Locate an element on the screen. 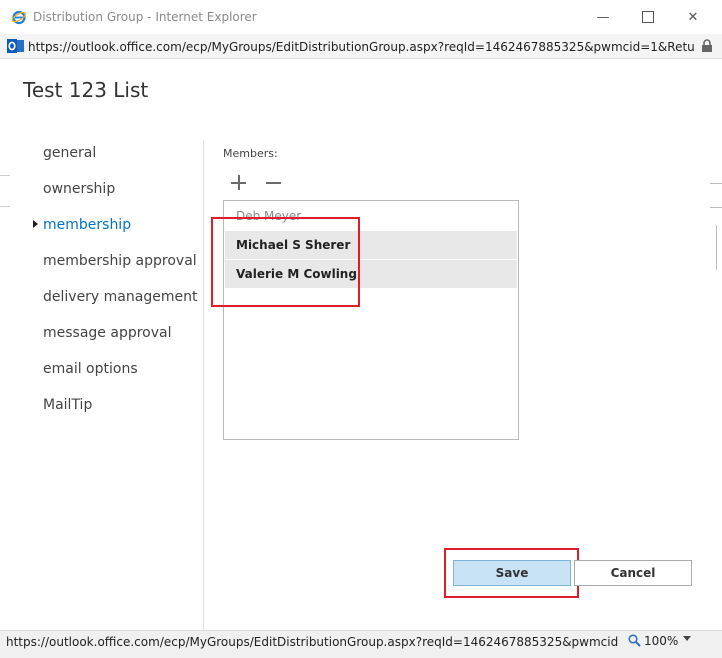 Image resolution: width=722 pixels, height=658 pixels. window-title: Distribution Group - Internet Explorer is located at coordinates (145, 17).